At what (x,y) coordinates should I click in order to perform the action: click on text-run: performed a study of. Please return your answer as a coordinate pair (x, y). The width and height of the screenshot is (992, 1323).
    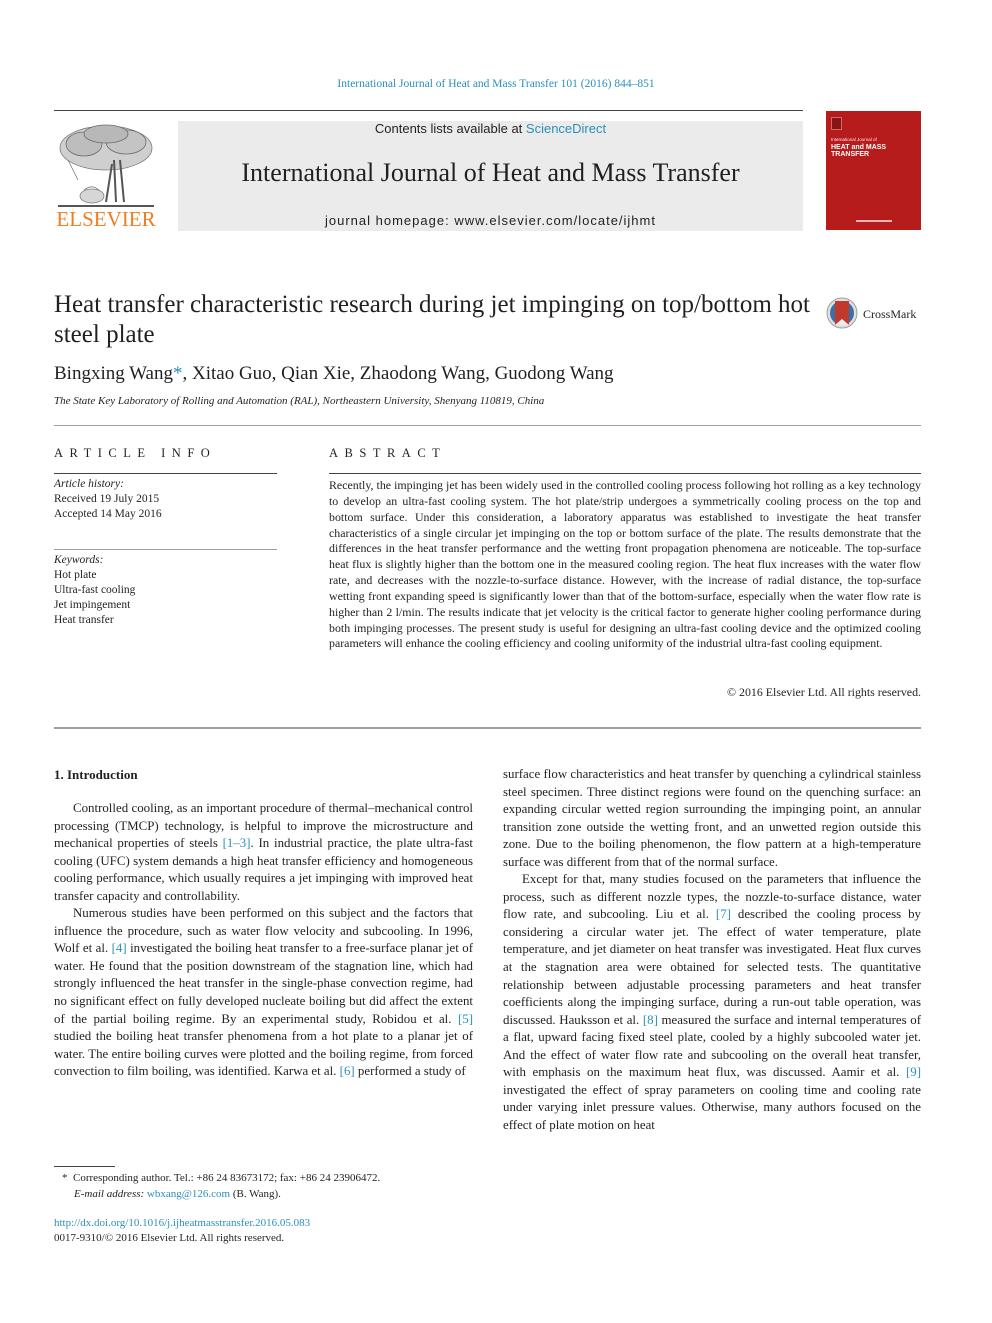
    Looking at the image, I should click on (410, 1071).